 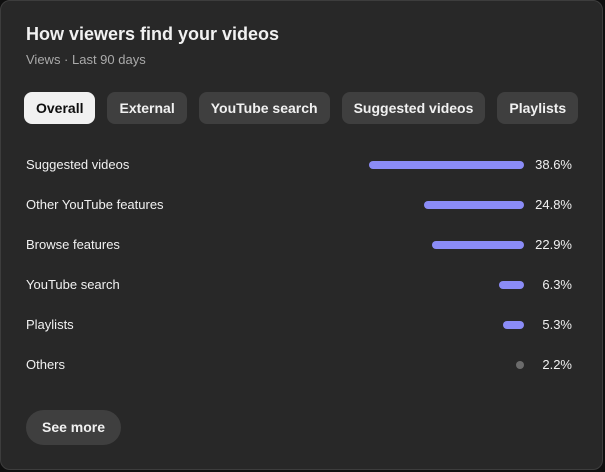 What do you see at coordinates (557, 364) in the screenshot?
I see `source-value: 2.2%` at bounding box center [557, 364].